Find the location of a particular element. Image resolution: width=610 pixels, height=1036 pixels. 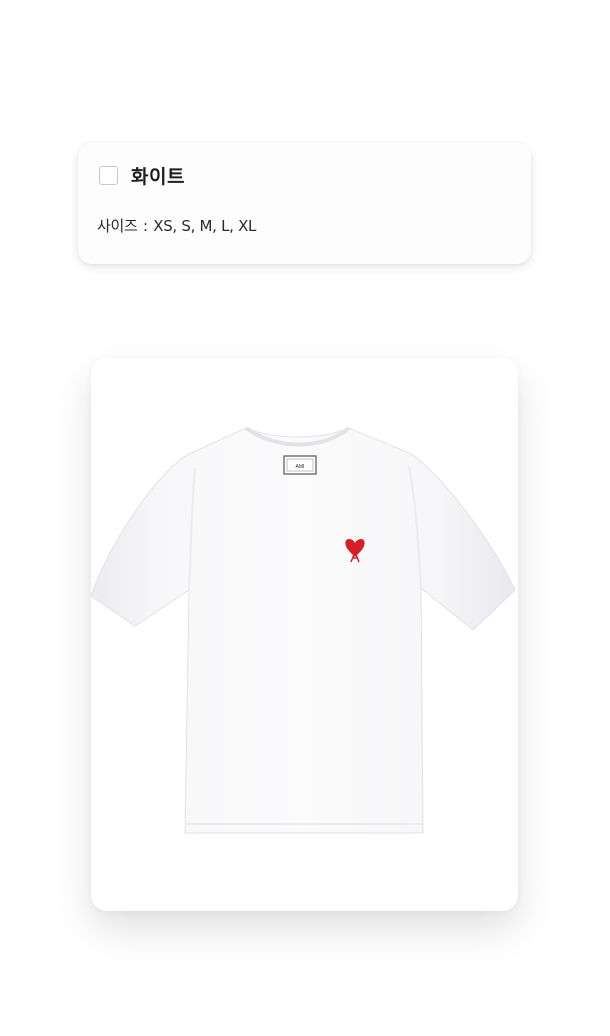

color-option-card: 화이트 사이즈 : XS, S, M, L, XL is located at coordinates (304, 203).